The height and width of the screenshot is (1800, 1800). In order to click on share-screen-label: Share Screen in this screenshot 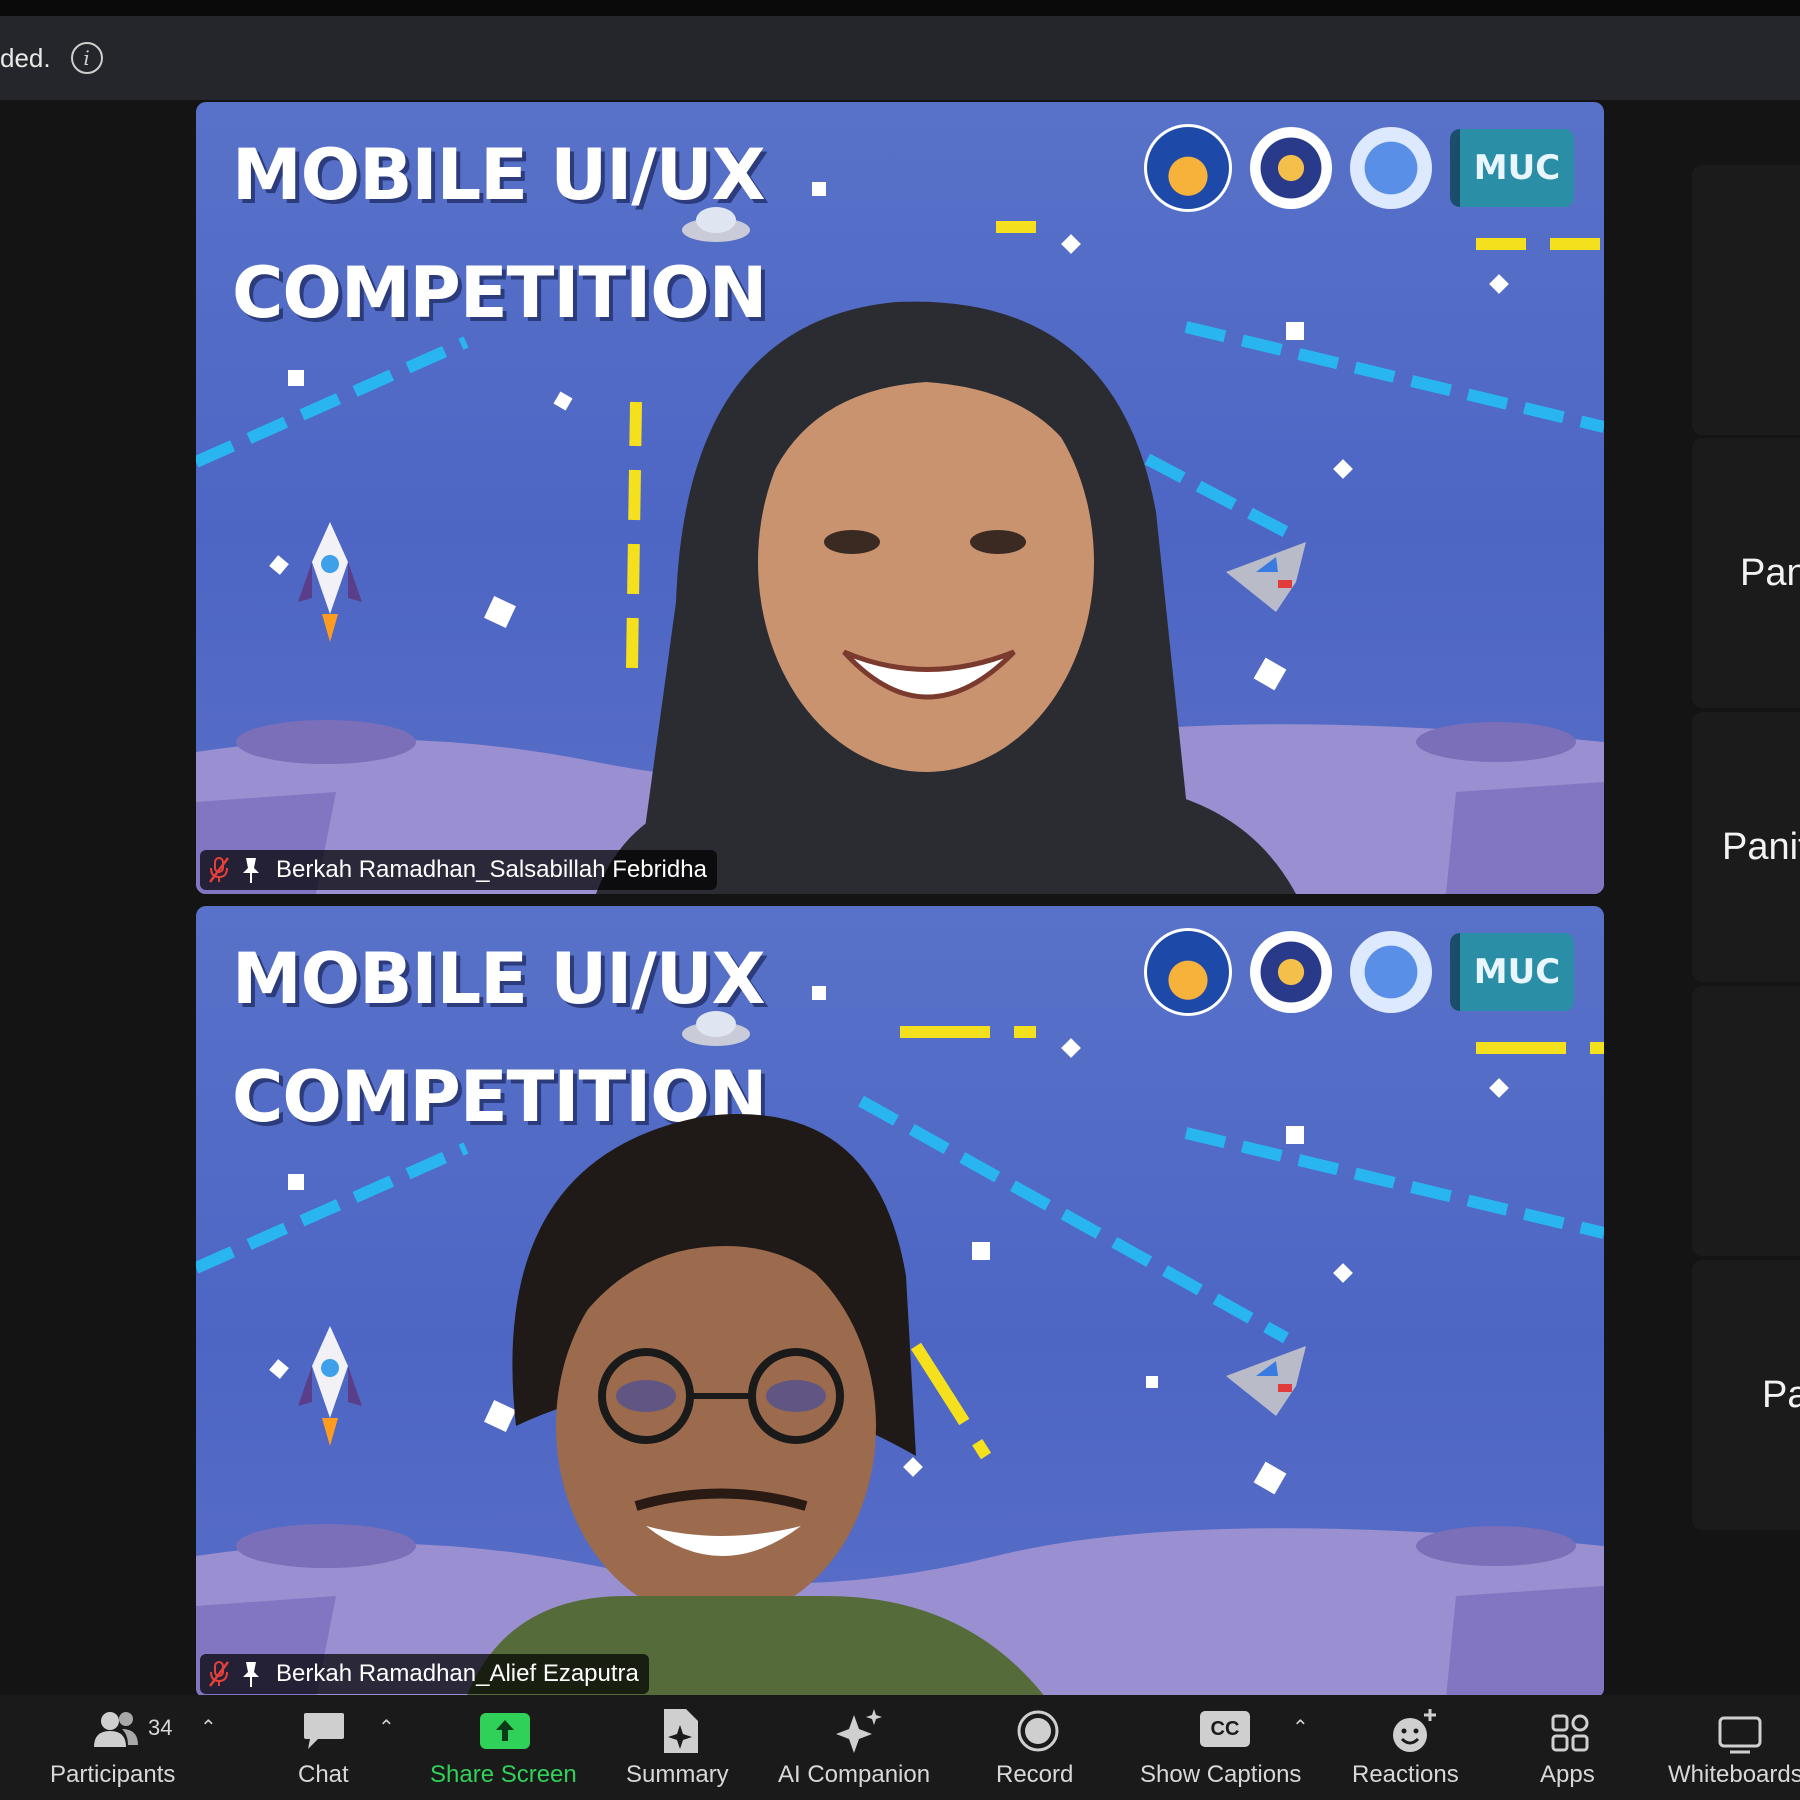, I will do `click(503, 1774)`.